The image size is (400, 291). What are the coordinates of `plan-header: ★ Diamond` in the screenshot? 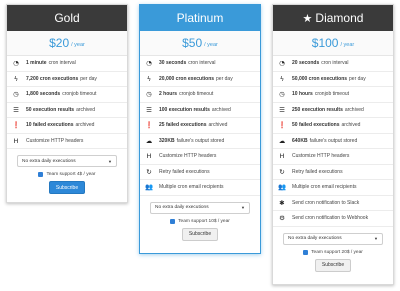 It's located at (333, 18).